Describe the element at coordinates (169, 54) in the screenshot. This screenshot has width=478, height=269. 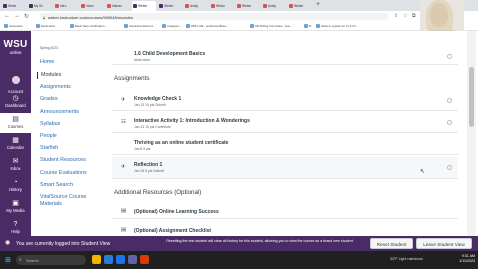
I see `module-item-title: 1.6 Child Development Basics` at that location.